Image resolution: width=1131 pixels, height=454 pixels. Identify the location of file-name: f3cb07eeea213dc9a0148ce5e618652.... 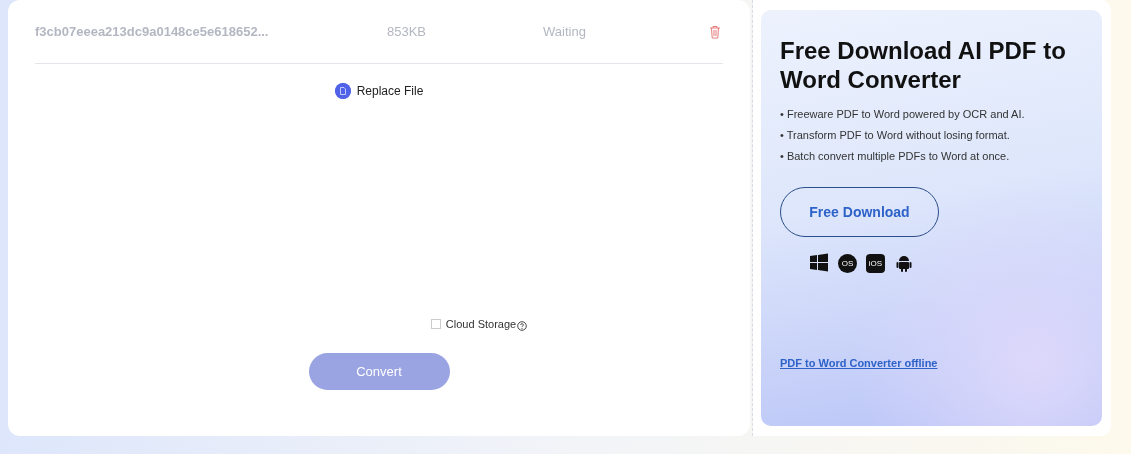
(152, 31).